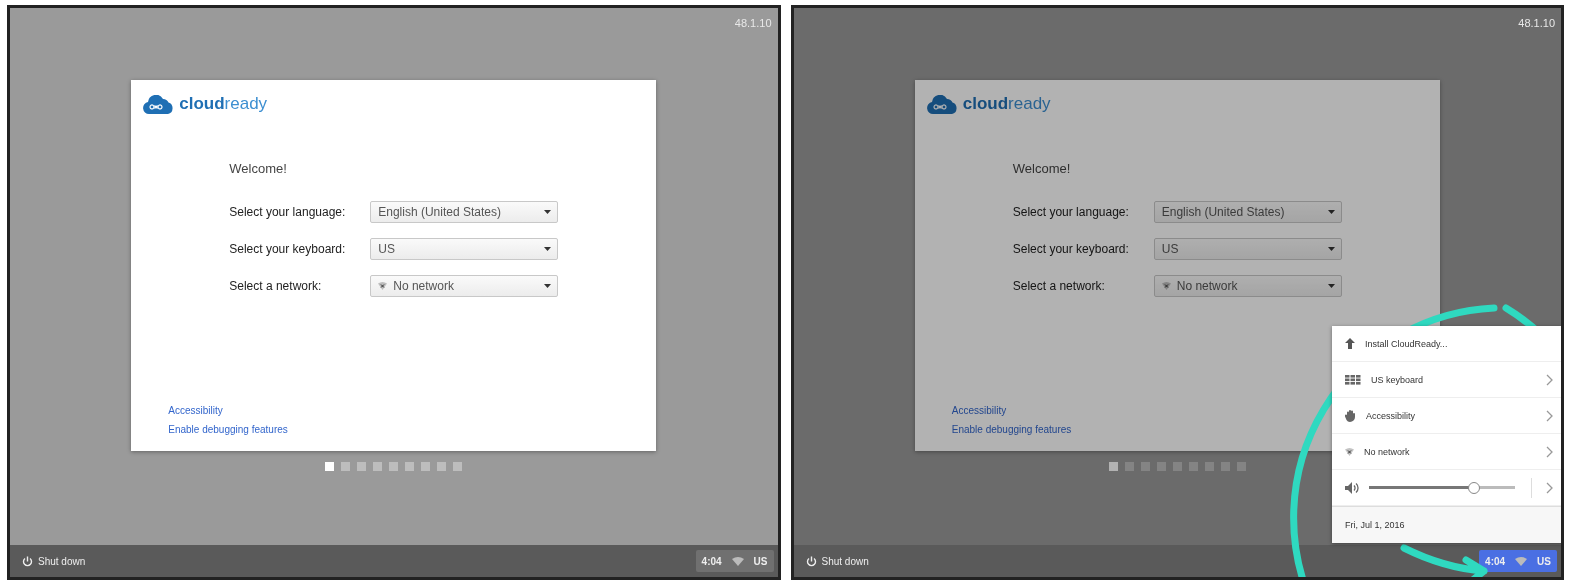  What do you see at coordinates (1446, 416) in the screenshot?
I see `menu-item: Accessibility` at bounding box center [1446, 416].